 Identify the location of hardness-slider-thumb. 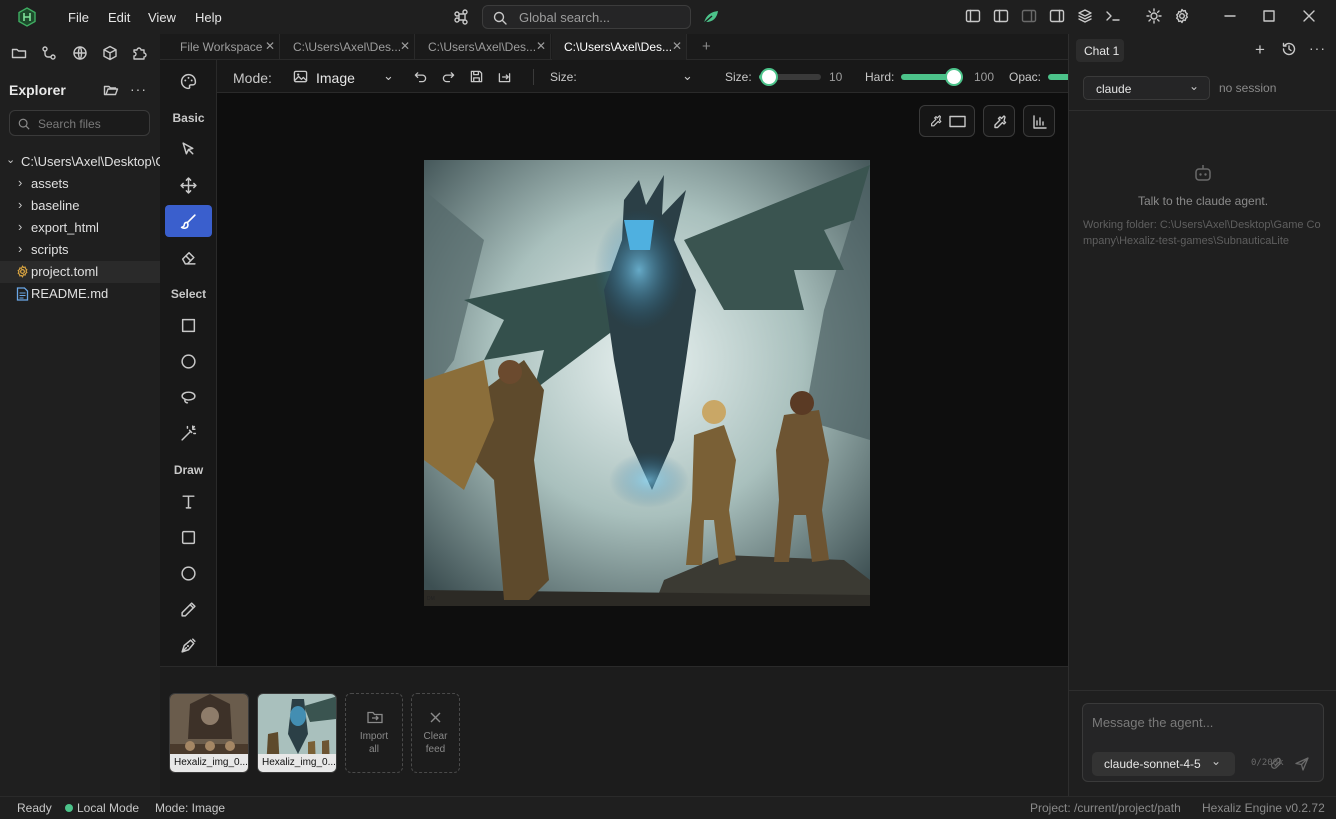
(954, 77).